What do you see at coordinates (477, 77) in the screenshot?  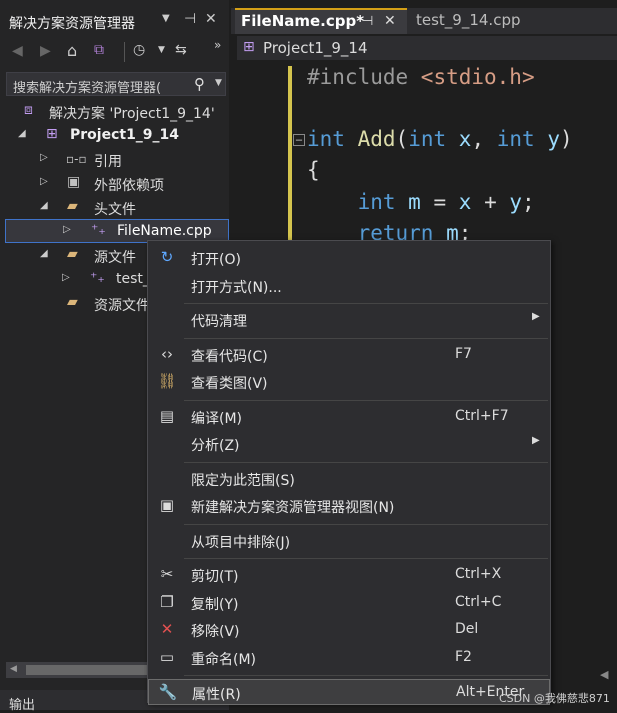 I see `code-token: <stdio.h>` at bounding box center [477, 77].